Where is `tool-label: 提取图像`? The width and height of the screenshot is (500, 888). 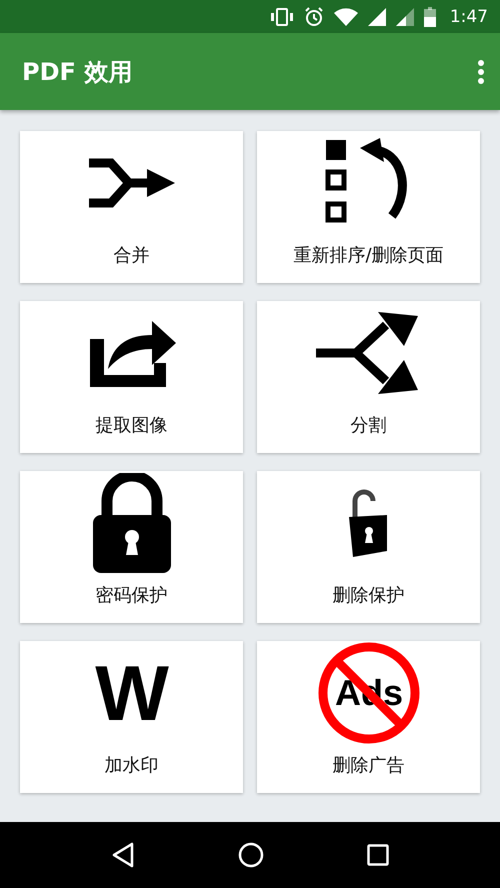 tool-label: 提取图像 is located at coordinates (132, 425).